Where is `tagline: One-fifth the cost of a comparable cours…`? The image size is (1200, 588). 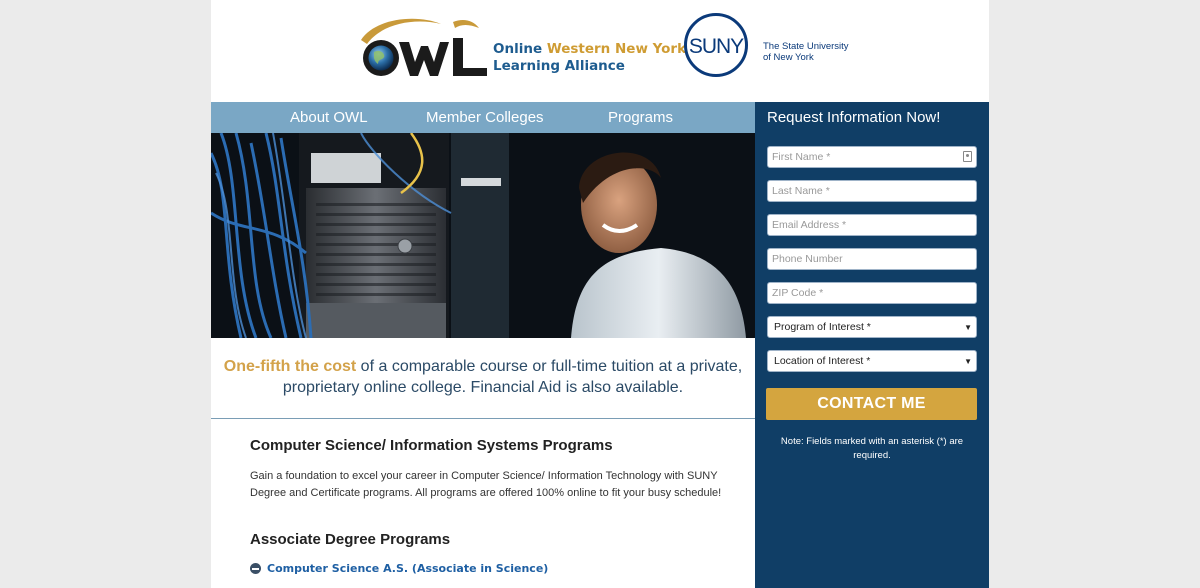 tagline: One-fifth the cost of a comparable cours… is located at coordinates (483, 377).